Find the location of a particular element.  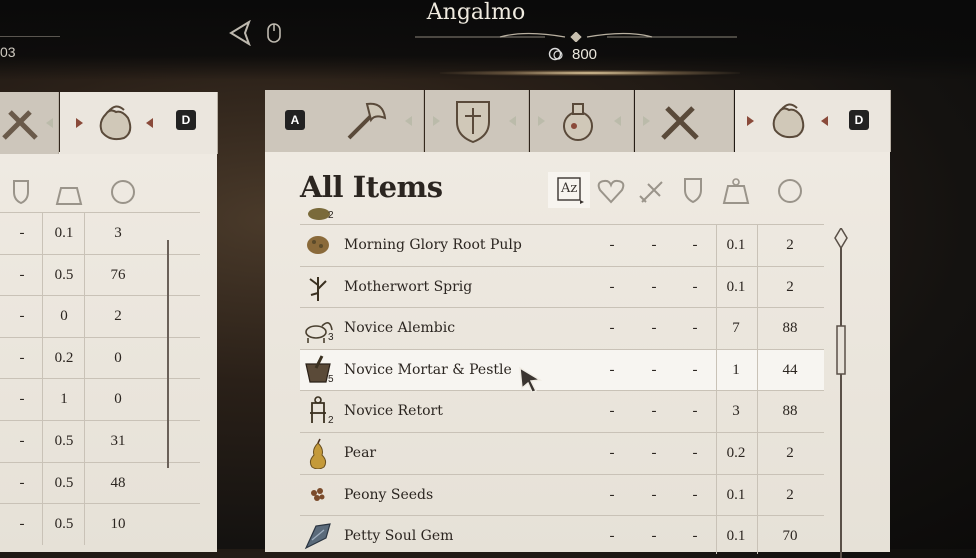

item-value: 48 is located at coordinates (118, 483).